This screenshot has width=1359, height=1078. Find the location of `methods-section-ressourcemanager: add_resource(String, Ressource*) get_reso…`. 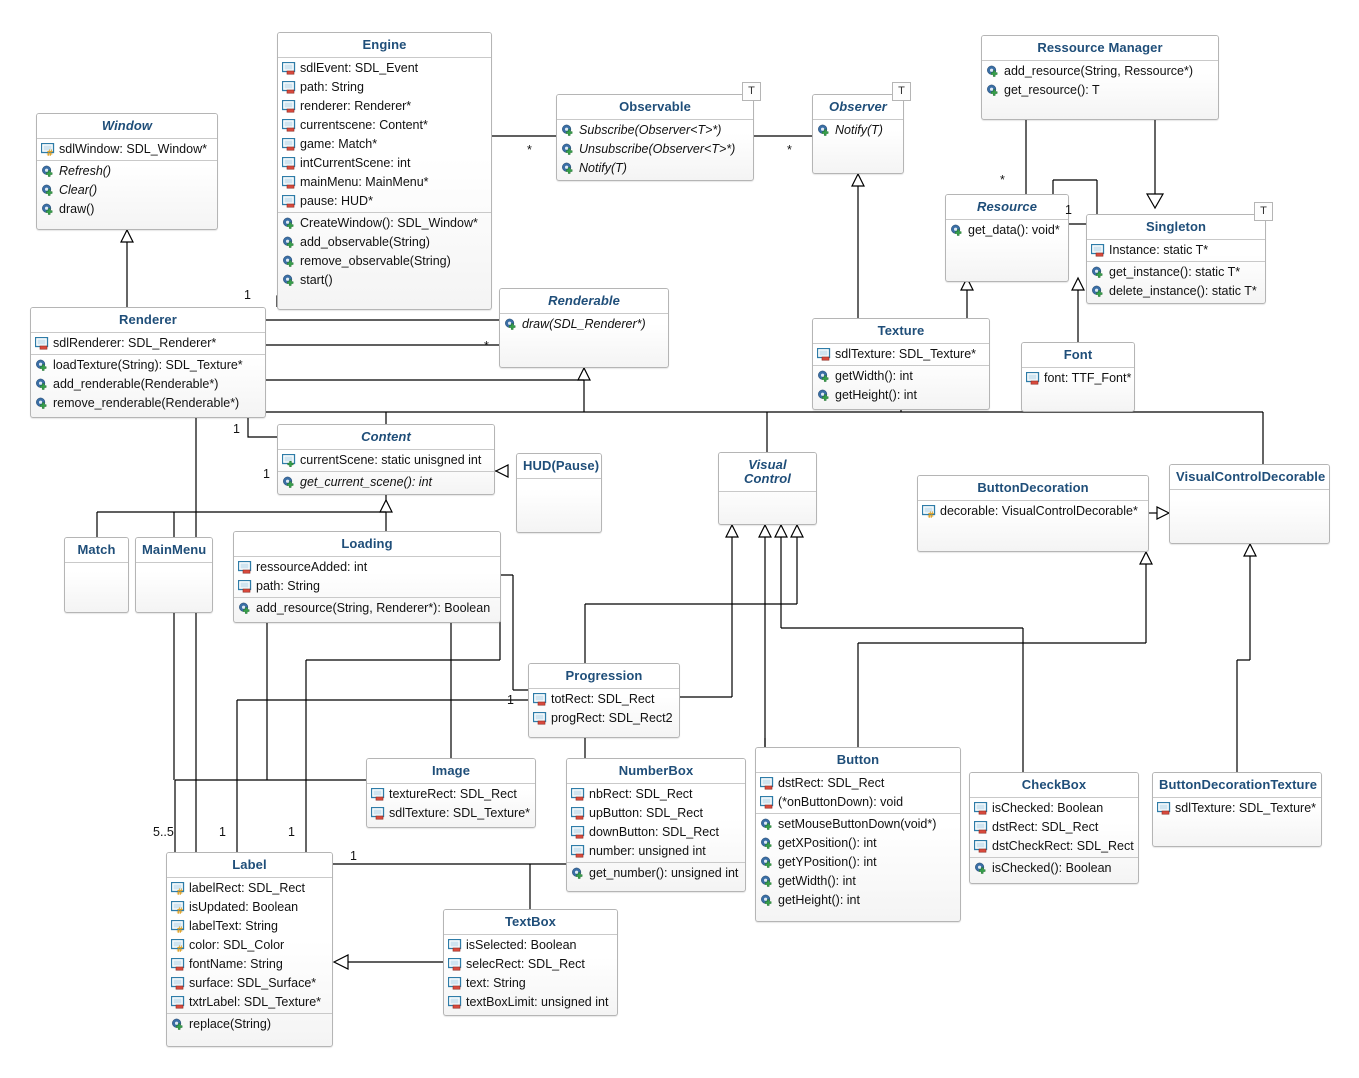

methods-section-ressourcemanager: add_resource(String, Ressource*) get_reso… is located at coordinates (1100, 81).